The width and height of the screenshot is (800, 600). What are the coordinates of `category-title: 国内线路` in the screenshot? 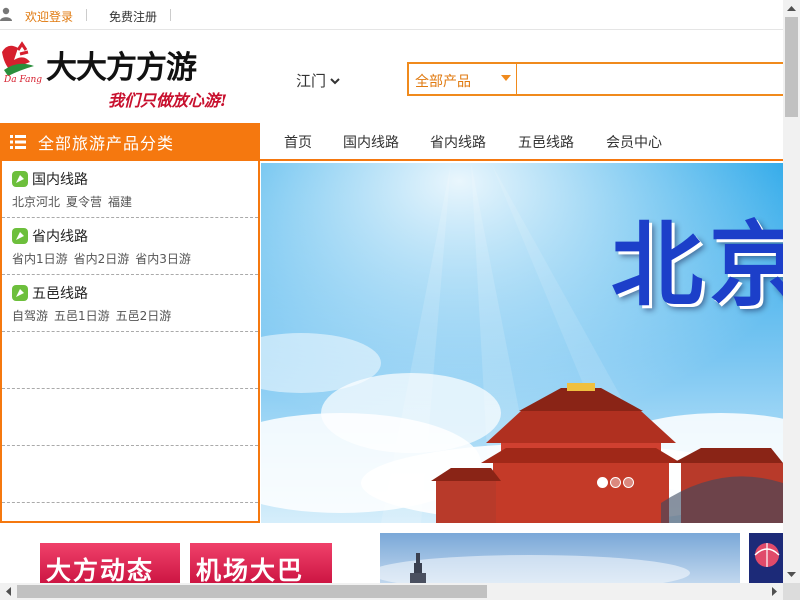 It's located at (60, 180).